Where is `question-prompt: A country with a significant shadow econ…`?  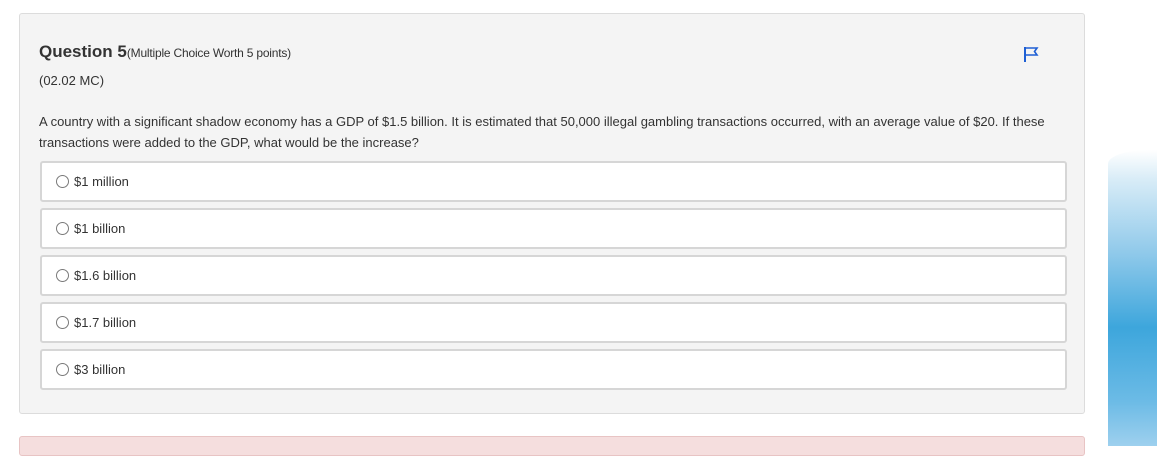 question-prompt: A country with a significant shadow econ… is located at coordinates (542, 132).